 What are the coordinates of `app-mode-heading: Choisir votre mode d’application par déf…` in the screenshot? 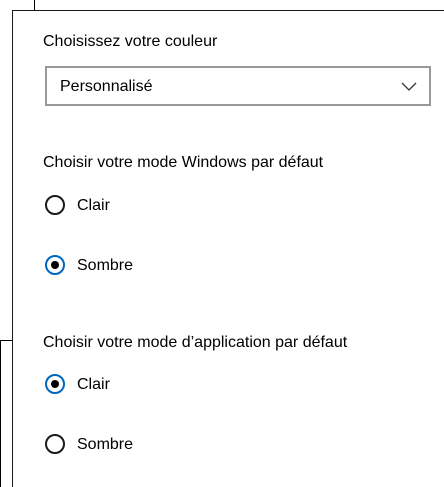 It's located at (195, 342).